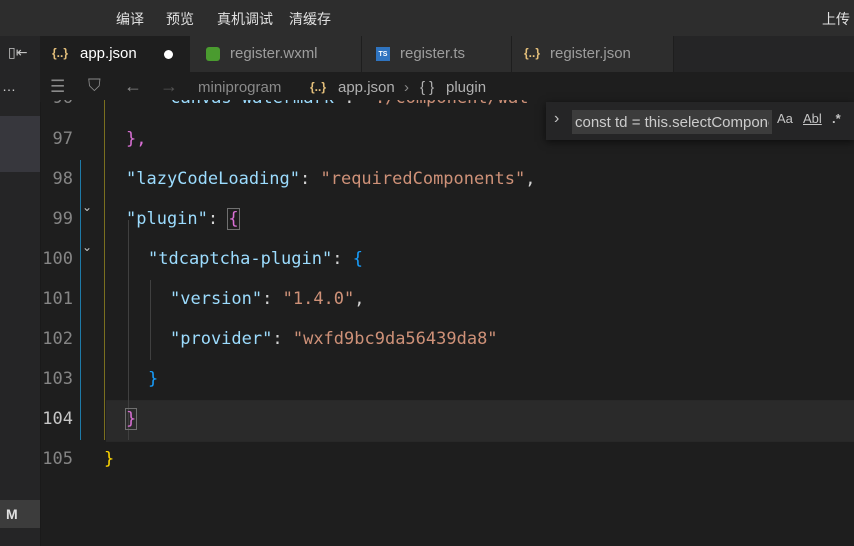  I want to click on whole-word-icon: Abl, so click(812, 118).